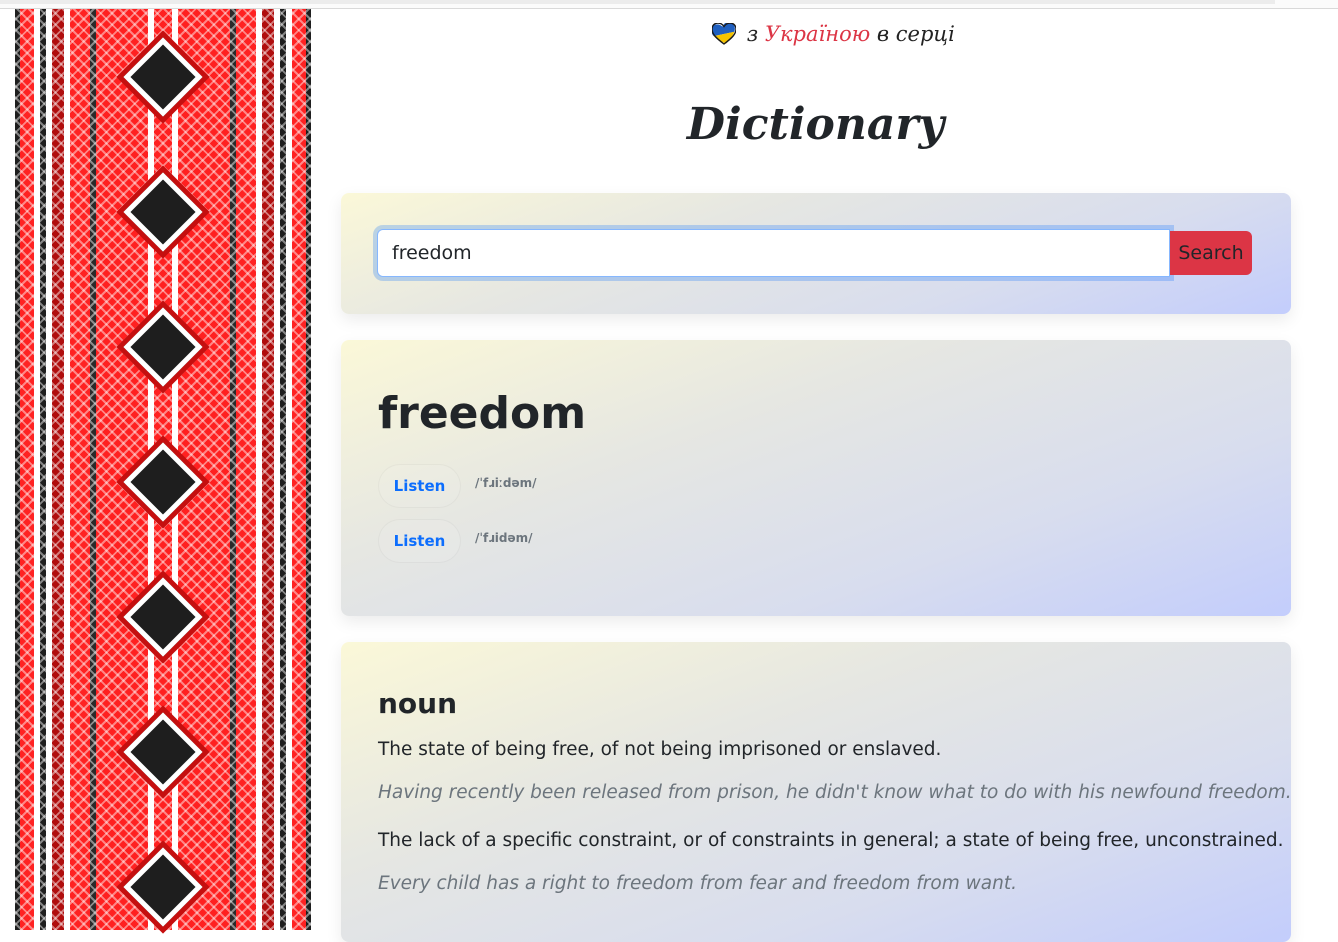 The height and width of the screenshot is (942, 1338). Describe the element at coordinates (724, 33) in the screenshot. I see `ukraine-heart-icon` at that location.